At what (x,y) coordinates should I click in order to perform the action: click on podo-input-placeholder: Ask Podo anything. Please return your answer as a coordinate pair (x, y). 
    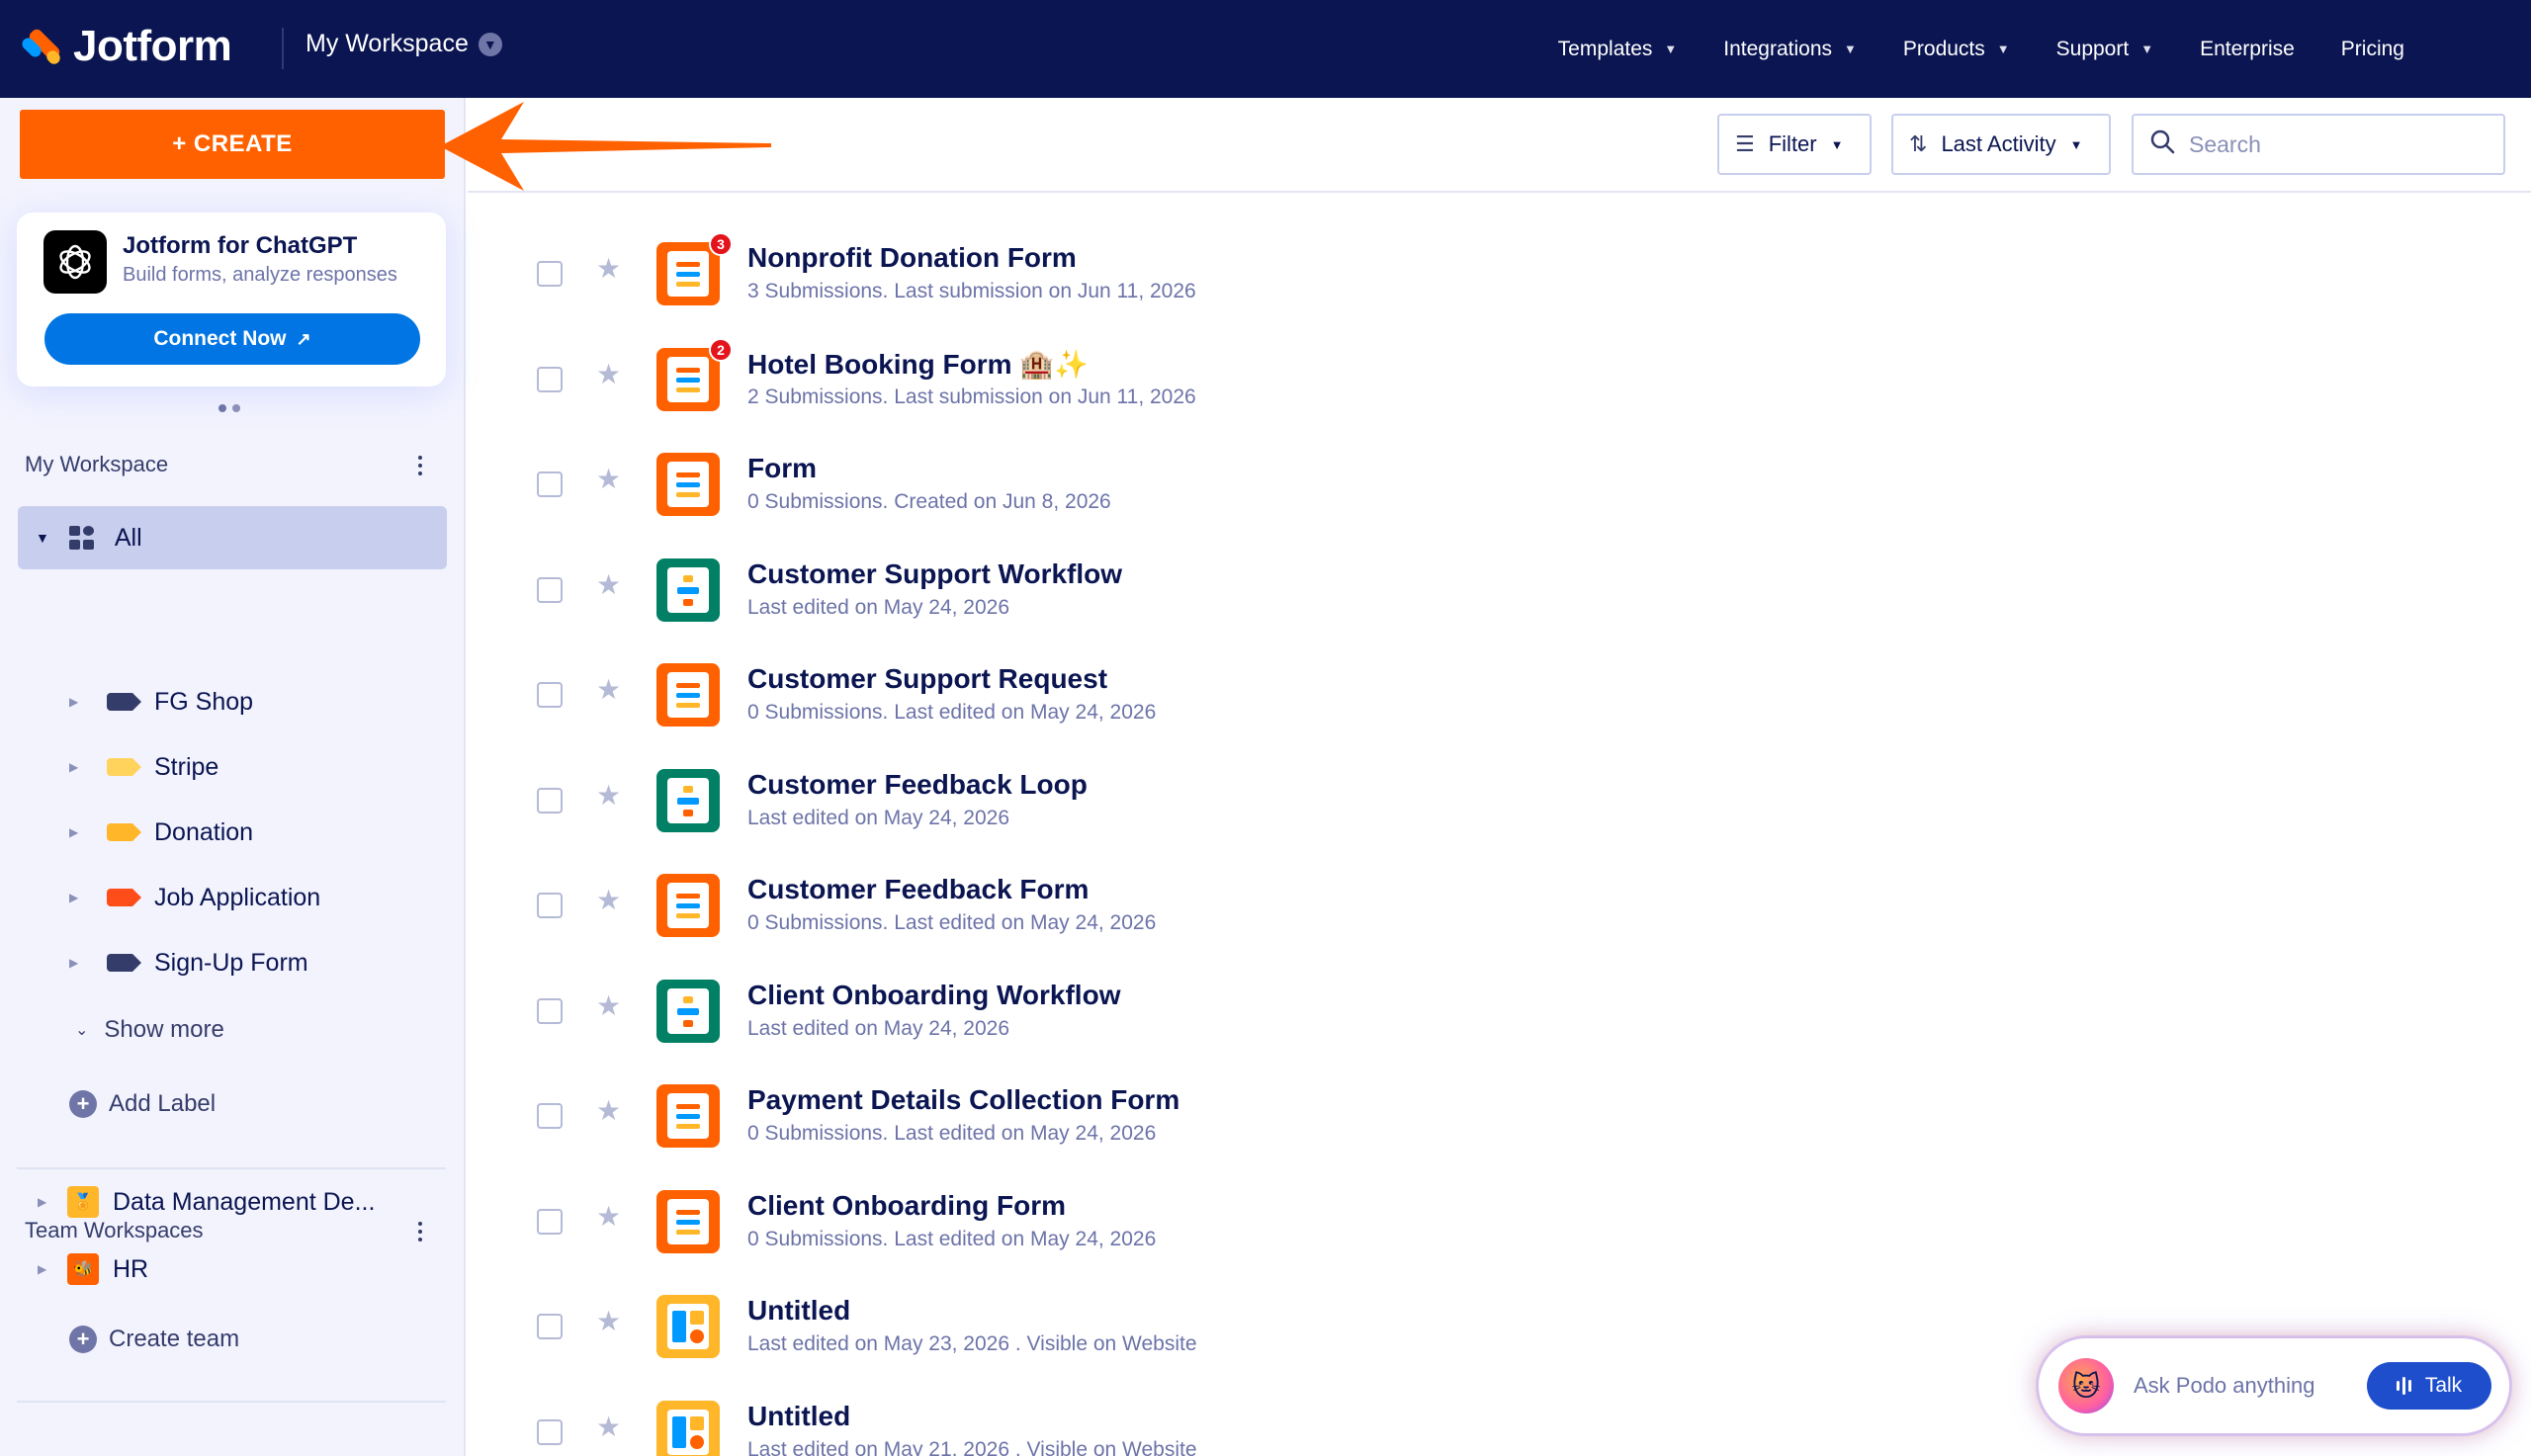
    Looking at the image, I should click on (2224, 1386).